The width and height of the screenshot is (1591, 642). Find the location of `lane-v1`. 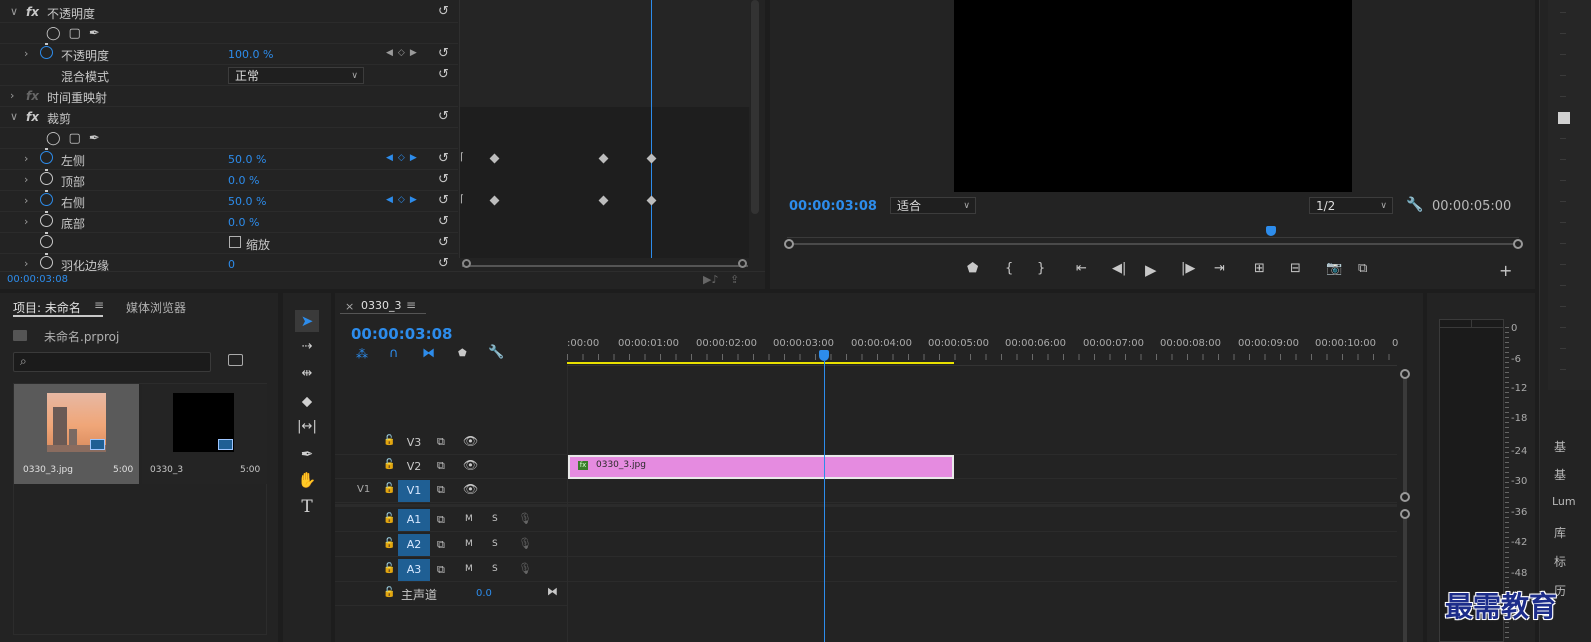

lane-v1 is located at coordinates (982, 491).